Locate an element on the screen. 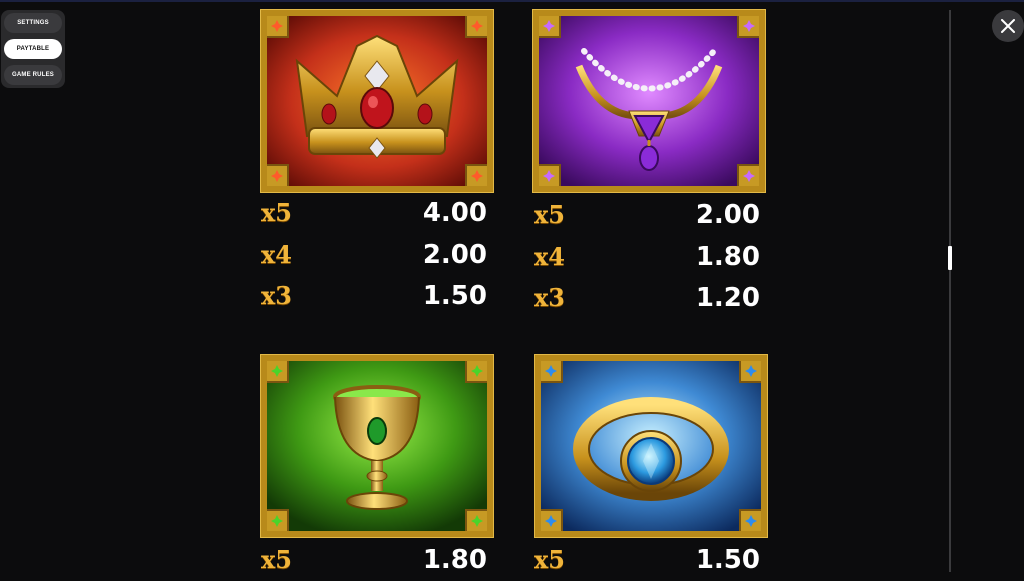 The height and width of the screenshot is (581, 1024). close-button is located at coordinates (1008, 26).